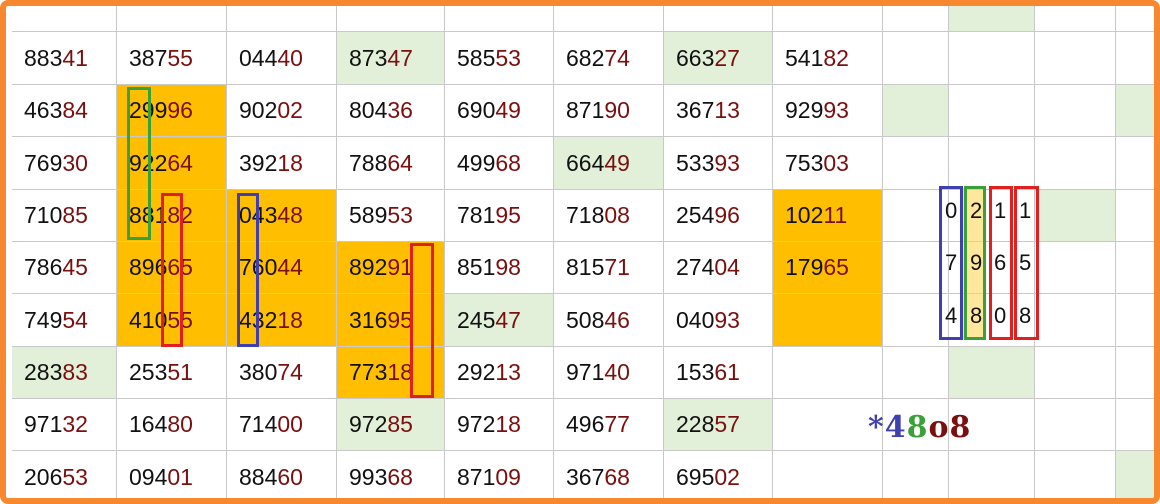  I want to click on grid-cell: 292 13, so click(499, 373).